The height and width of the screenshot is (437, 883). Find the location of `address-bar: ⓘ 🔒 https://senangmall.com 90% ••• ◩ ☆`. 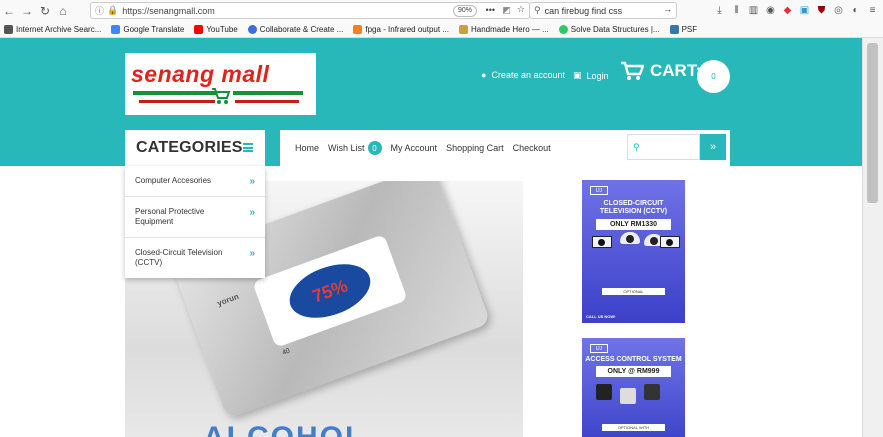

address-bar: ⓘ 🔒 https://senangmall.com 90% ••• ◩ ☆ is located at coordinates (310, 10).